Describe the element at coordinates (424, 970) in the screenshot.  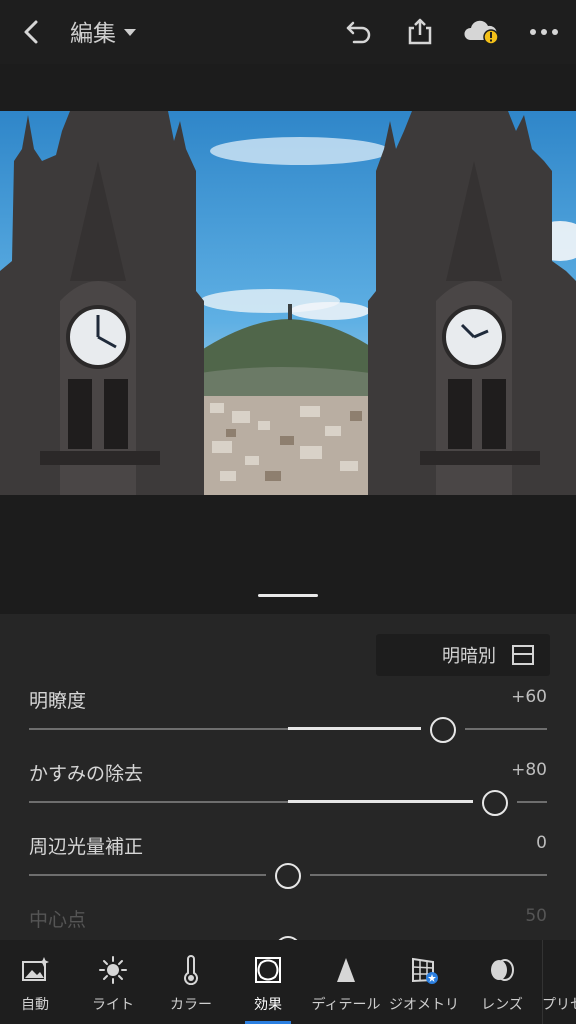
I see `geometry-grid-icon` at that location.